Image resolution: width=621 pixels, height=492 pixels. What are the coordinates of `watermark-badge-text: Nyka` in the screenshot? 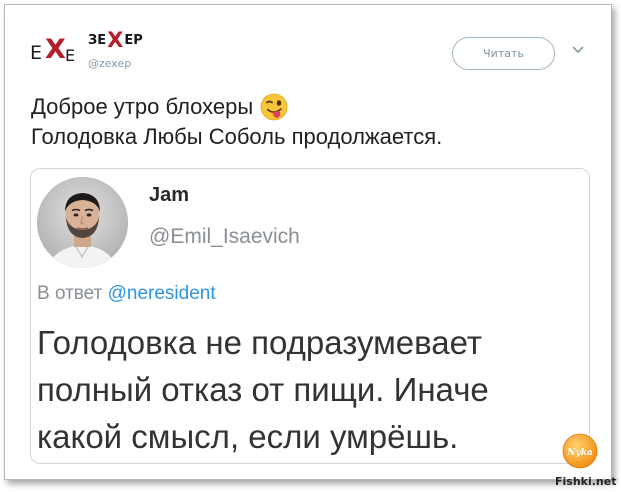 It's located at (579, 453).